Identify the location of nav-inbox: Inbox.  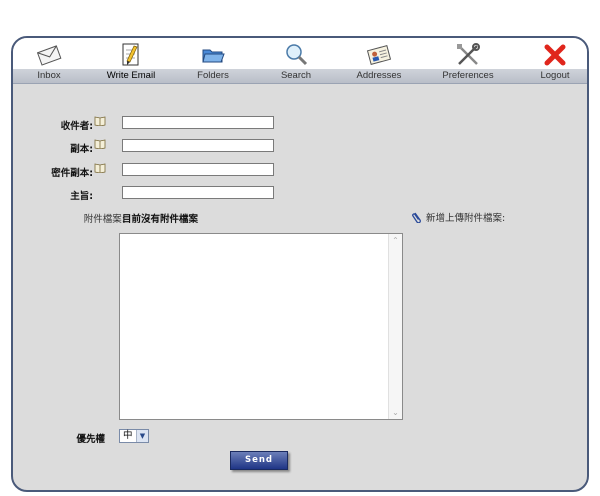
(50, 60).